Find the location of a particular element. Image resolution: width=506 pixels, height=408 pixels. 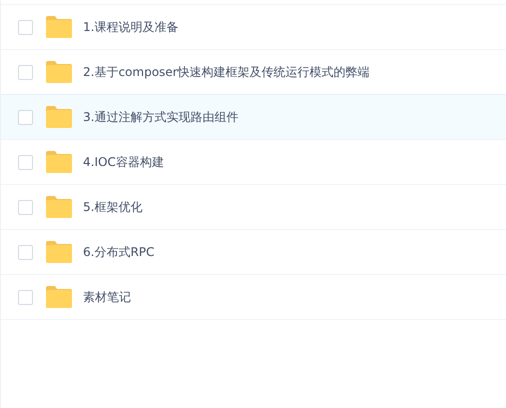

folder-name: 1.课程说明及准备 is located at coordinates (130, 27).